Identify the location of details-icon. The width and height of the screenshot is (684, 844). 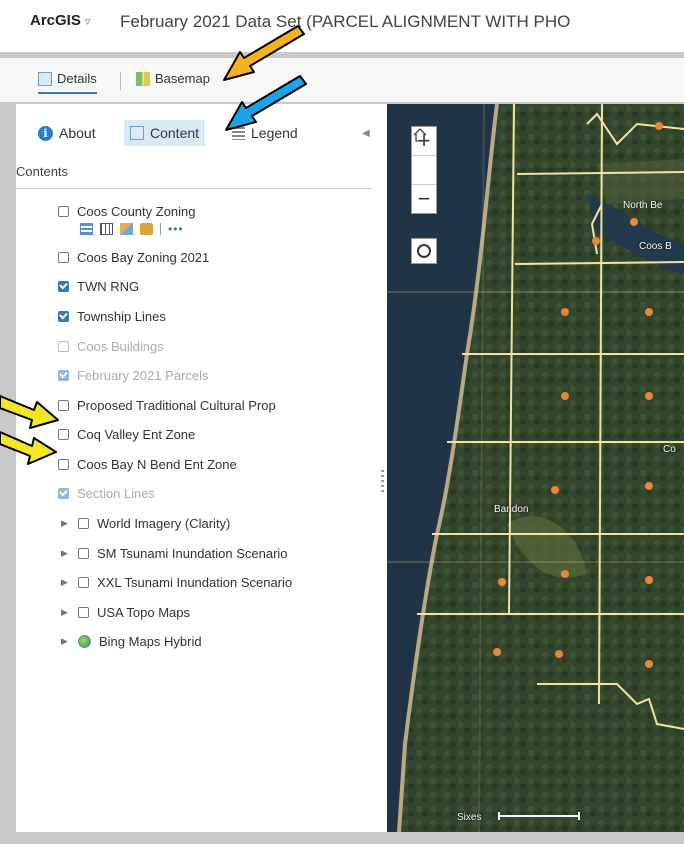
(45, 78).